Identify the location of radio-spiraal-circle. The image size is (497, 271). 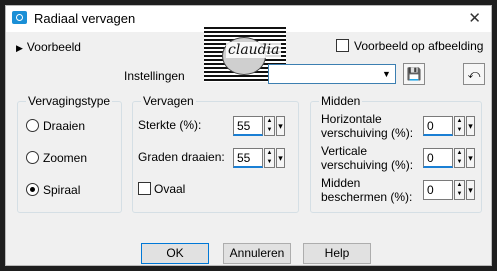
(32, 190).